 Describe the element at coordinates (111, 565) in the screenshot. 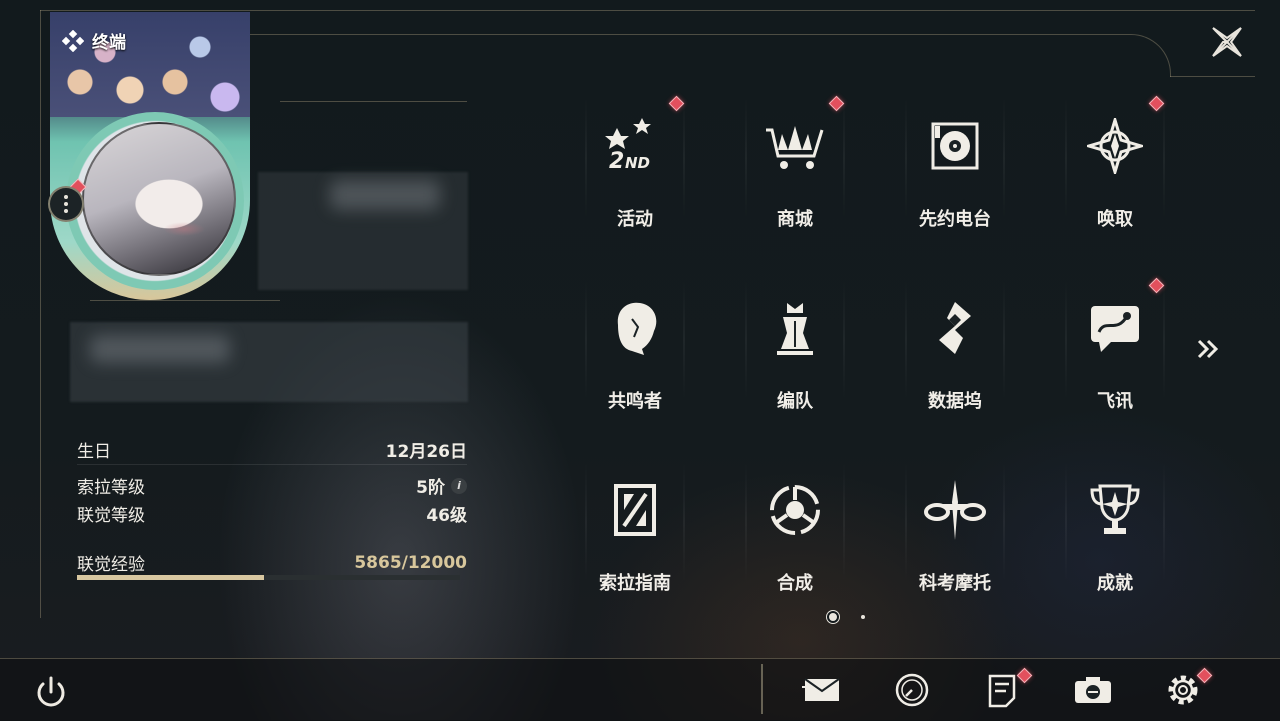

I see `union-xp-label: 联觉经验` at that location.